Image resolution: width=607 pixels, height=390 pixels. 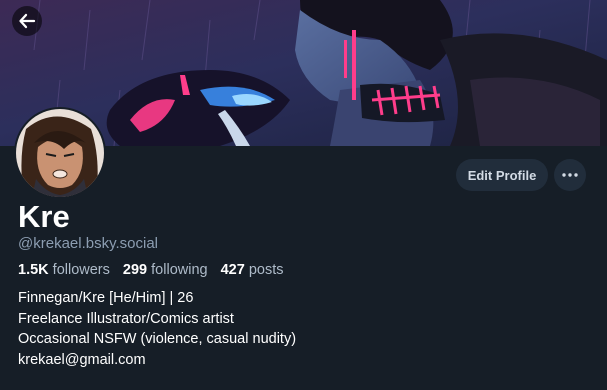 I want to click on ellipsis-icon, so click(x=570, y=175).